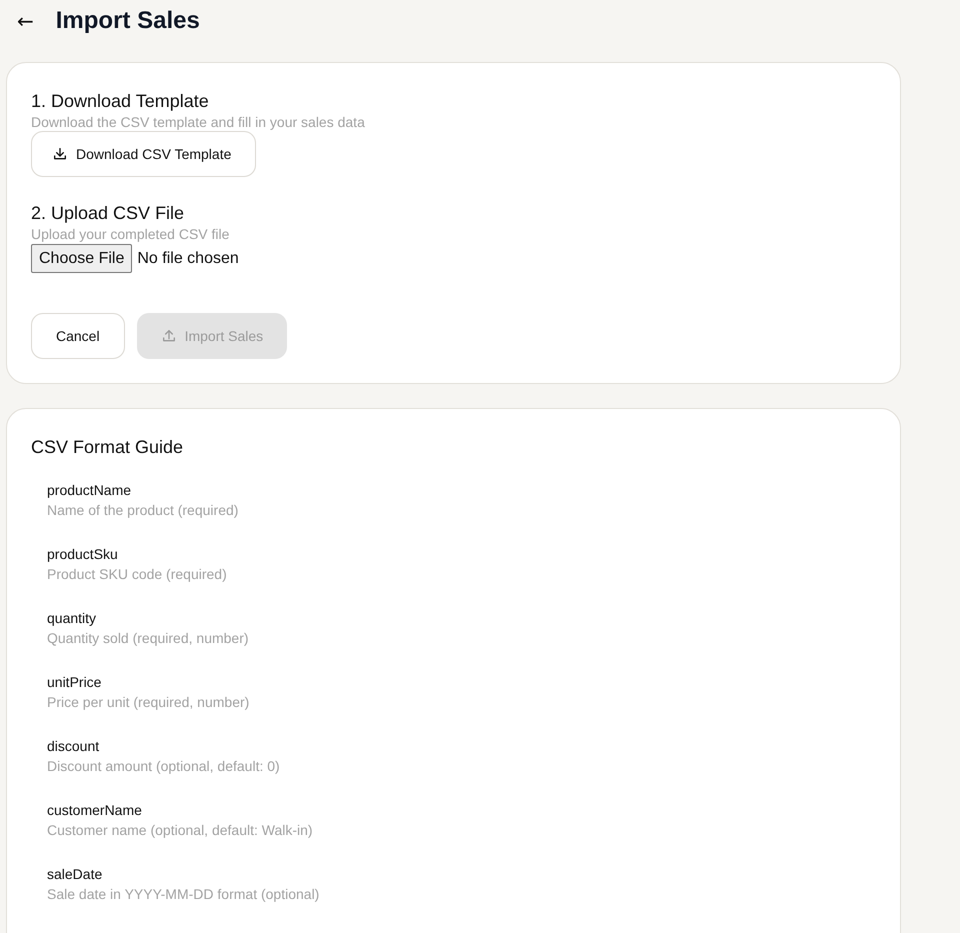 Image resolution: width=960 pixels, height=933 pixels. What do you see at coordinates (188, 259) in the screenshot?
I see `file-status: No file chosen` at bounding box center [188, 259].